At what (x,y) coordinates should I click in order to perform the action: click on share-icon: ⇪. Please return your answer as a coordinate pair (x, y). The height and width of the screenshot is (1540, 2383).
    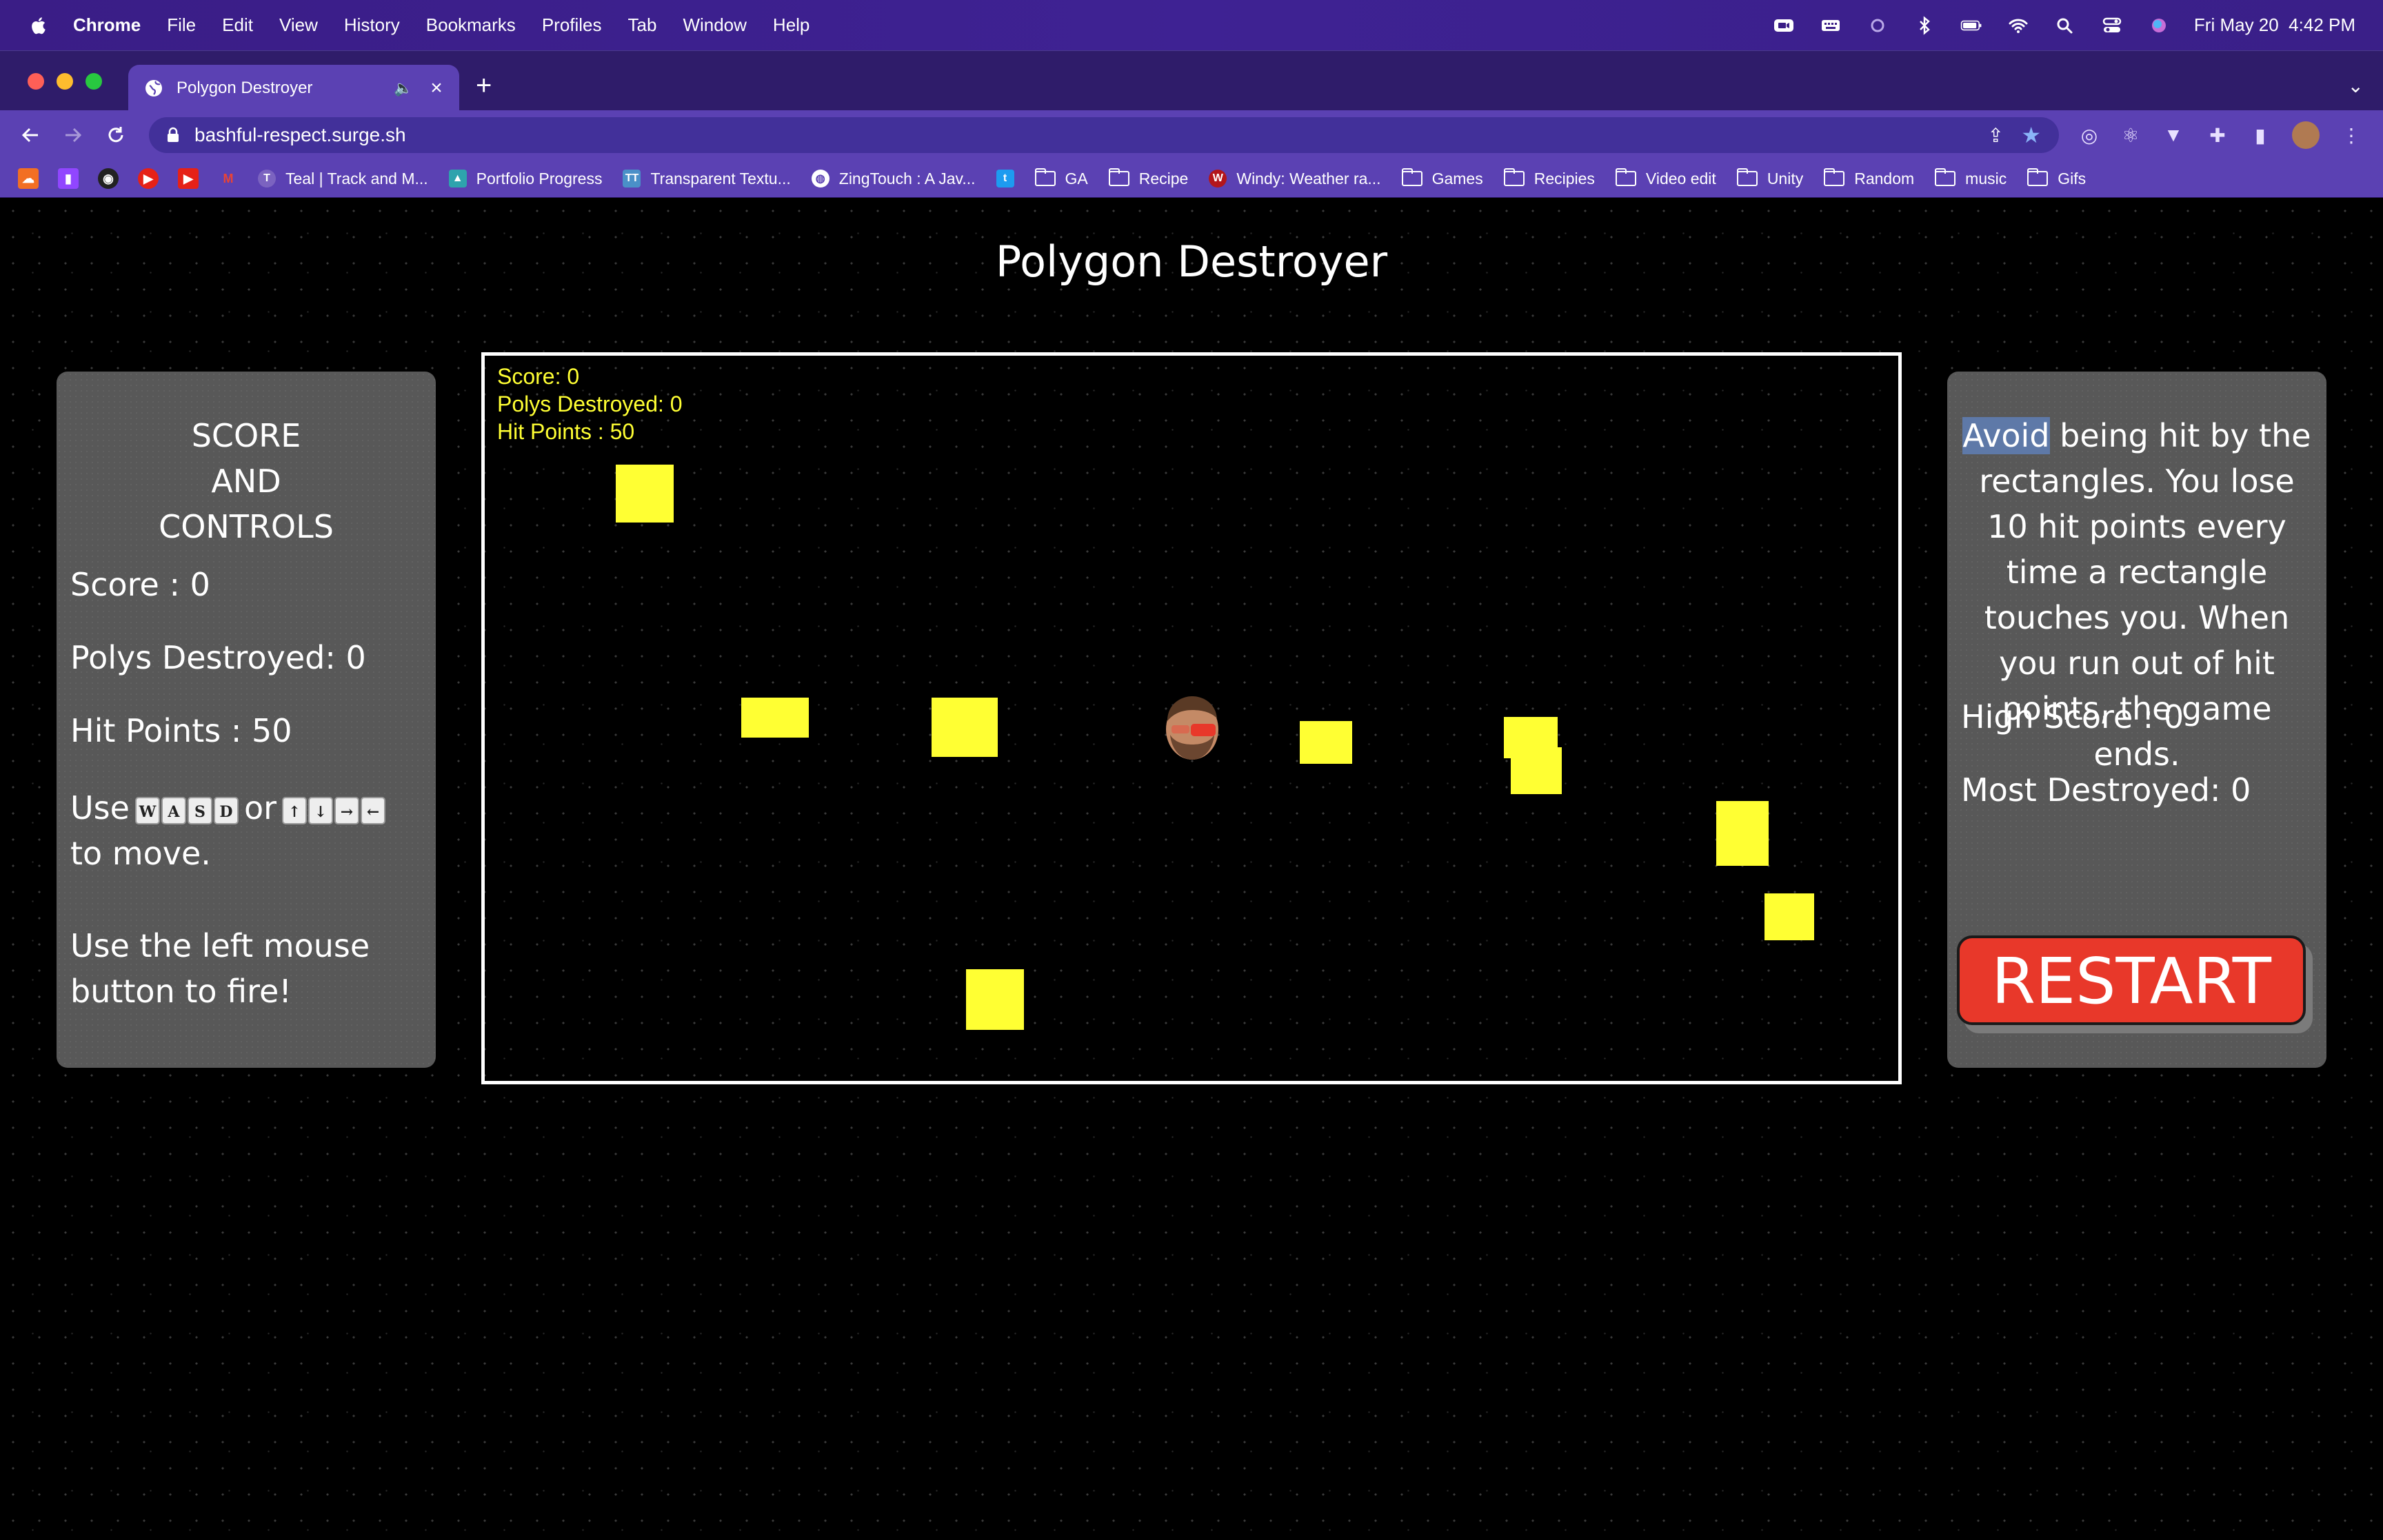
    Looking at the image, I should click on (1996, 136).